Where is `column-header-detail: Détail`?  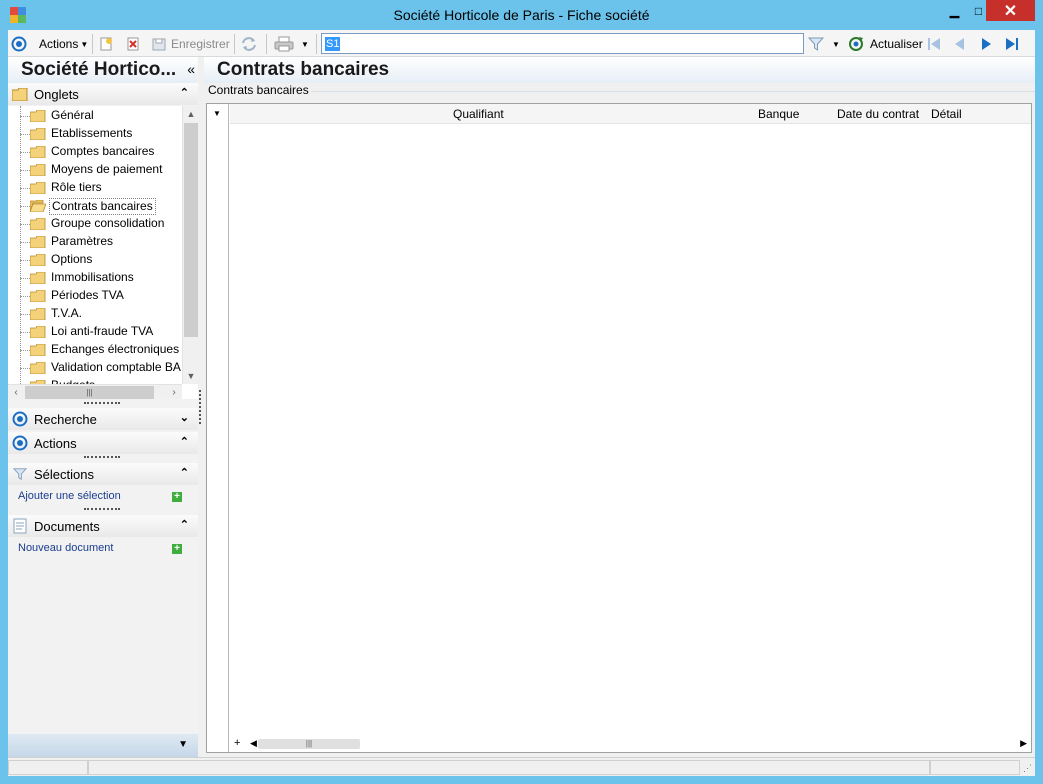
column-header-detail: Détail is located at coordinates (946, 114).